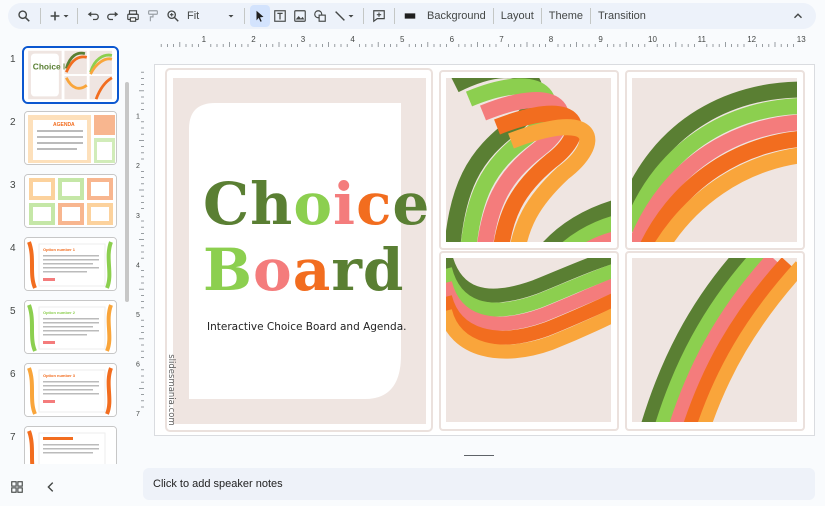 The image size is (825, 506). Describe the element at coordinates (345, 204) in the screenshot. I see `title-letter: i` at that location.